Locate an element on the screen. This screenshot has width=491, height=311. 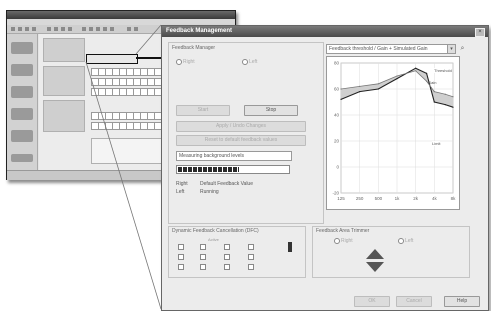
x-tick-label: 125 is located at coordinates (341, 198).